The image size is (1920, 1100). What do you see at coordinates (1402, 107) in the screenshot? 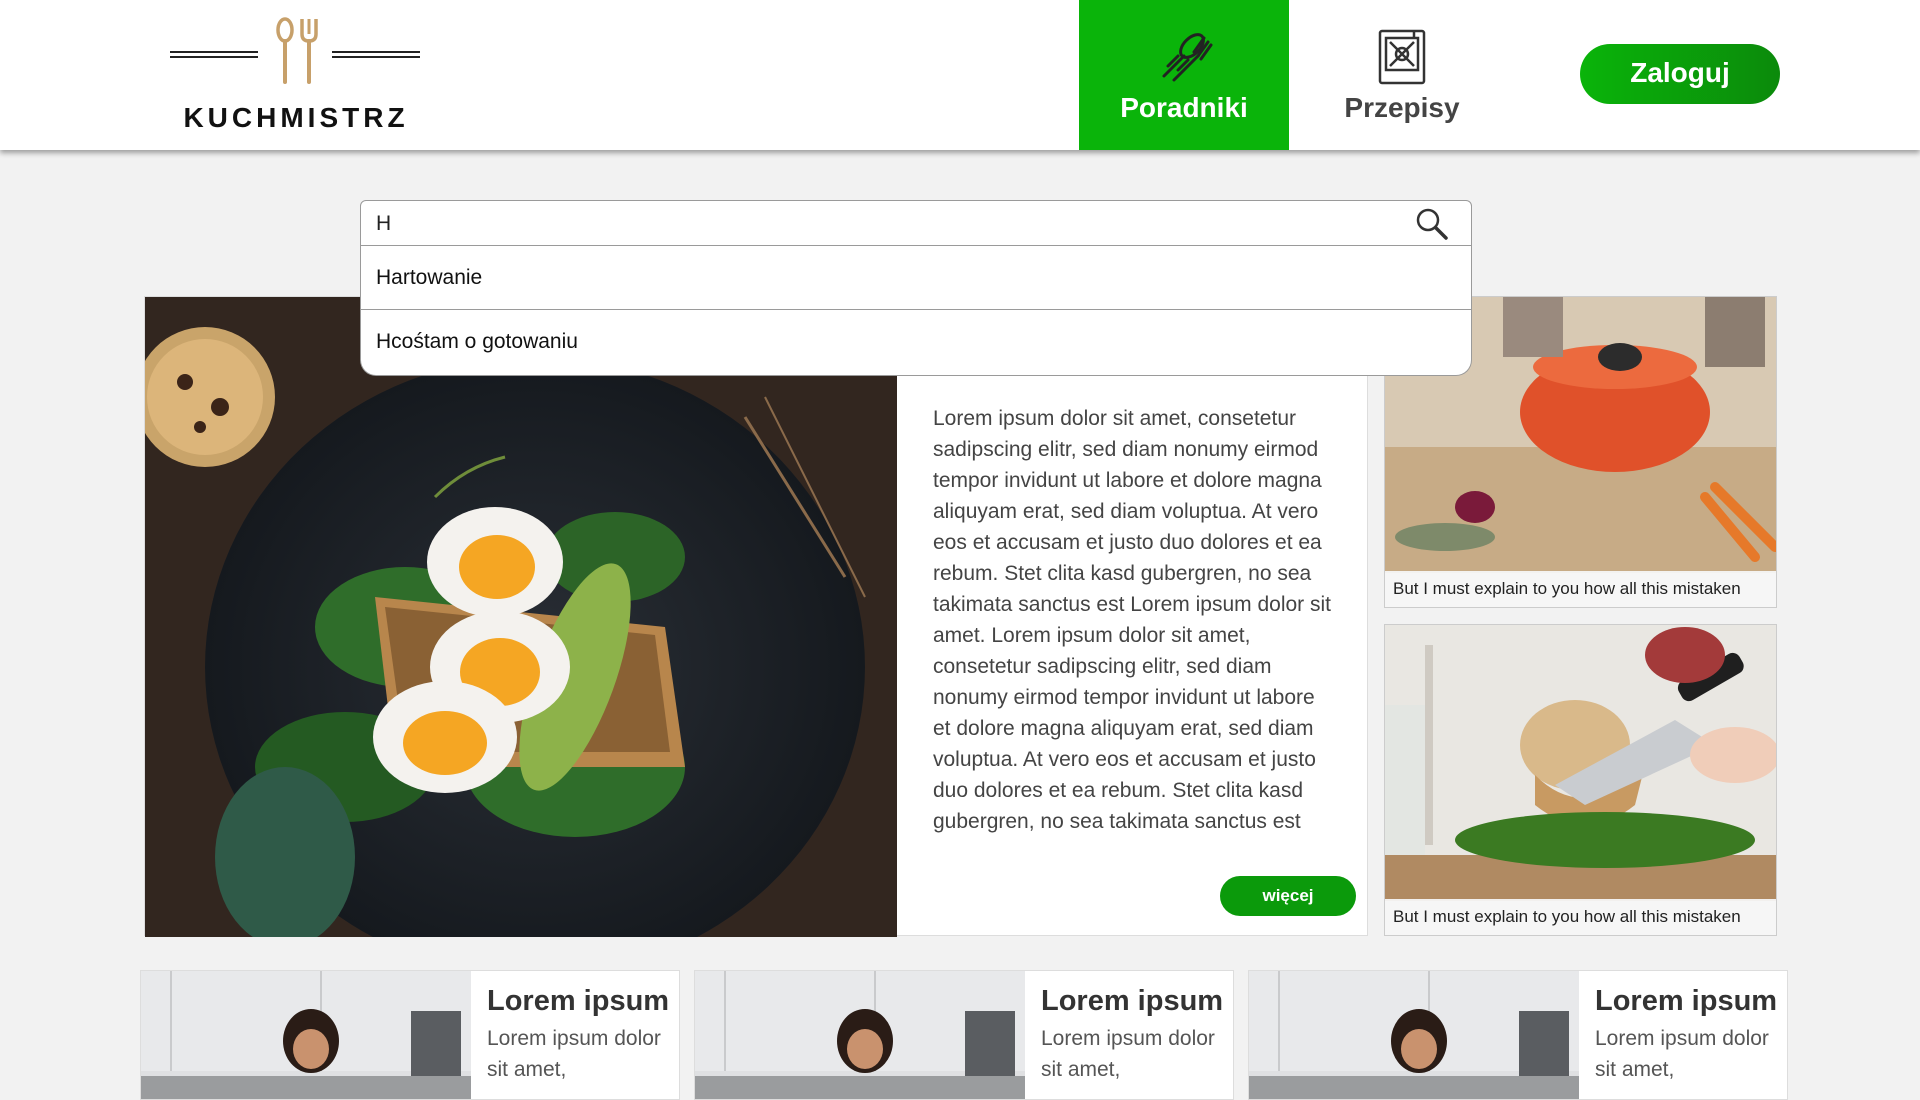
I see `tab-label: Przepisy` at bounding box center [1402, 107].